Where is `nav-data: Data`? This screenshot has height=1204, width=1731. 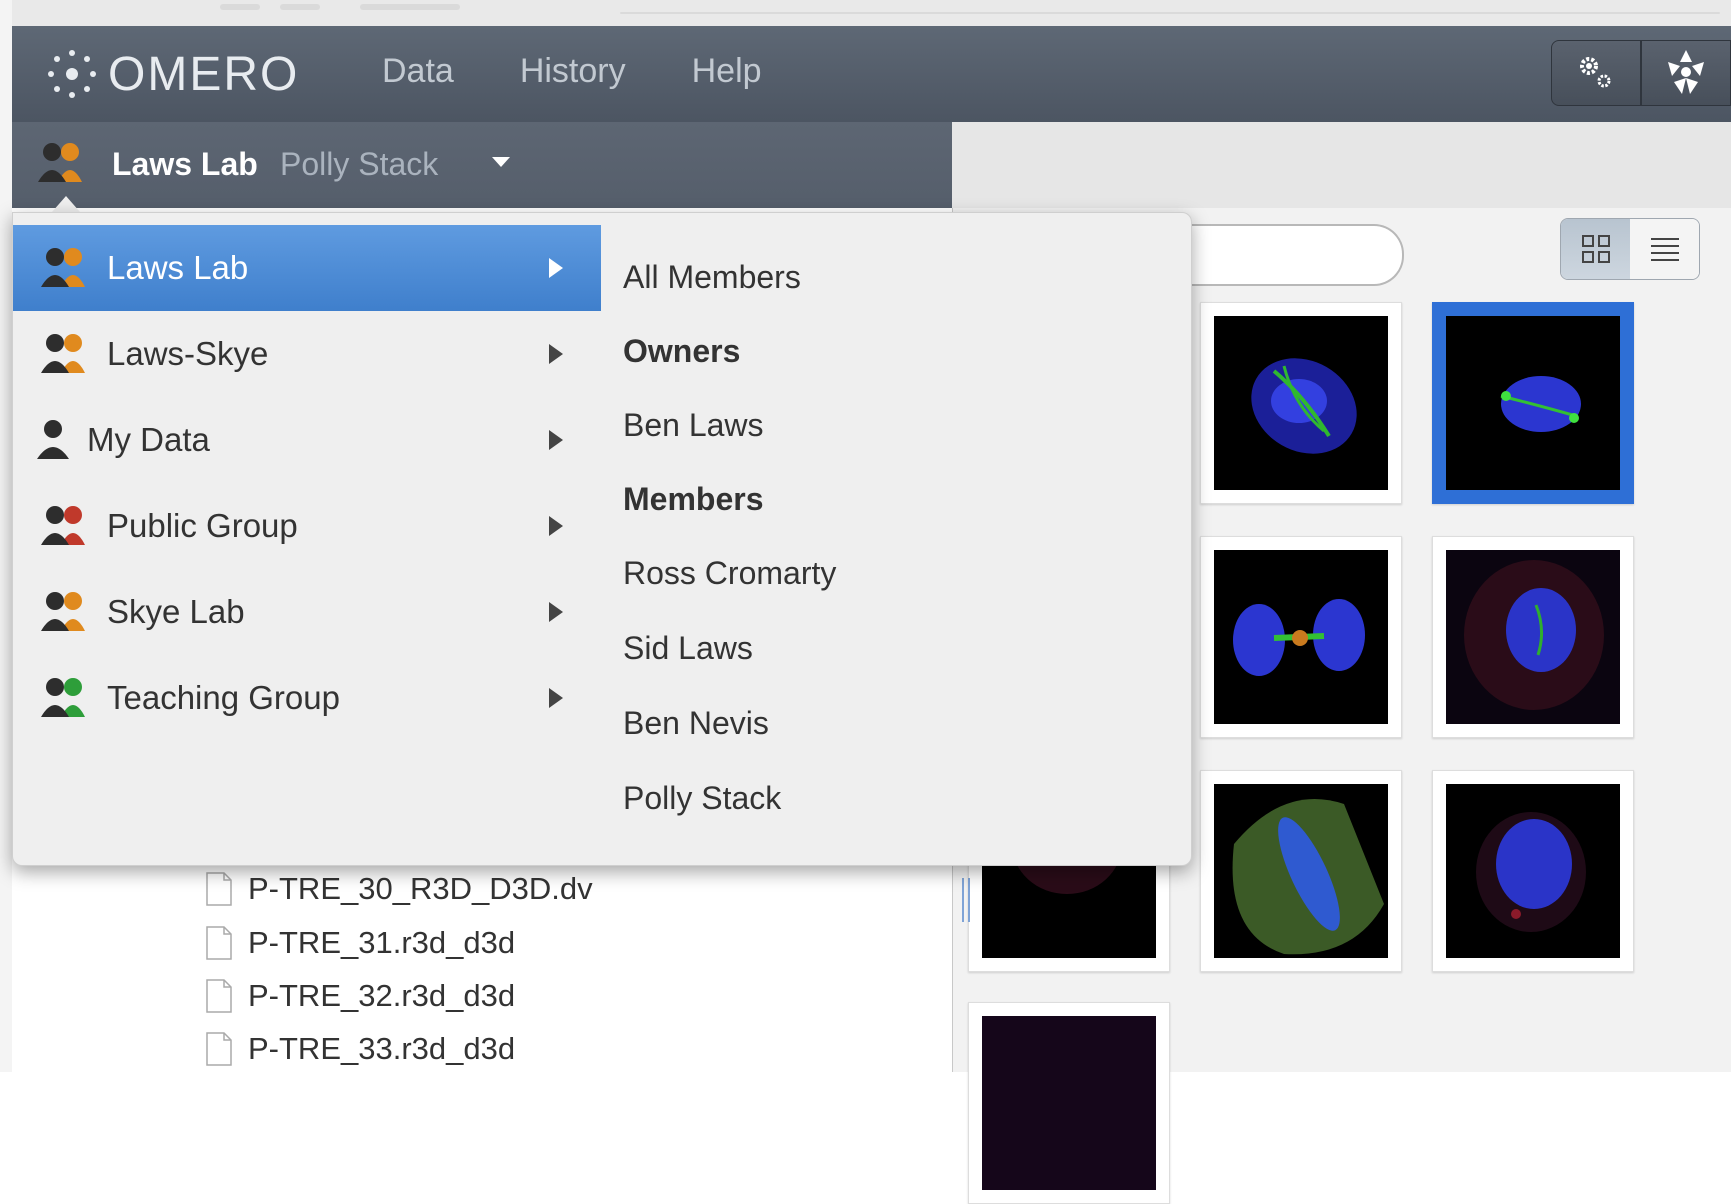
nav-data: Data is located at coordinates (418, 71).